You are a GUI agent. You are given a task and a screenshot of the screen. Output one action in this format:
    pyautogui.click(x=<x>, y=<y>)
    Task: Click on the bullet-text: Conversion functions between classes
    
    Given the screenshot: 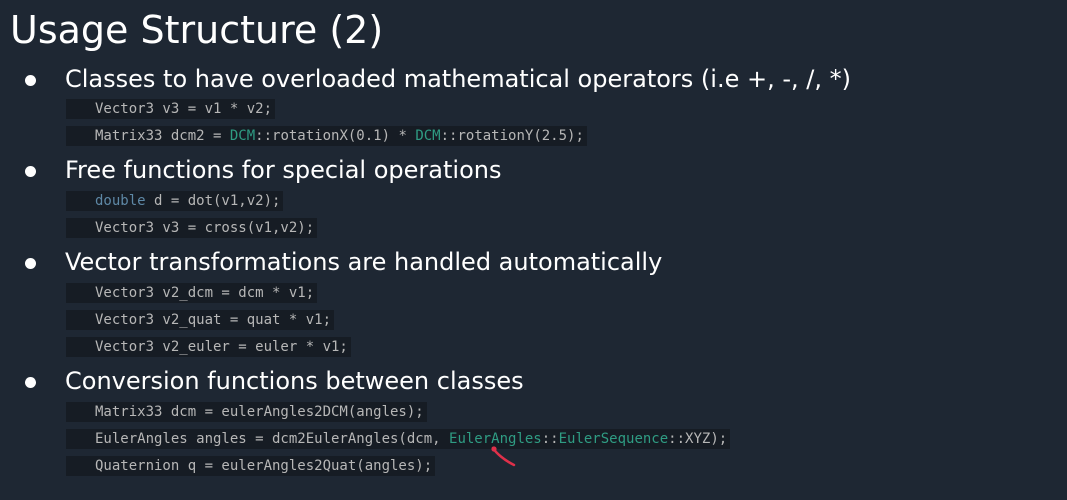 What is the action you would take?
    pyautogui.click(x=294, y=381)
    